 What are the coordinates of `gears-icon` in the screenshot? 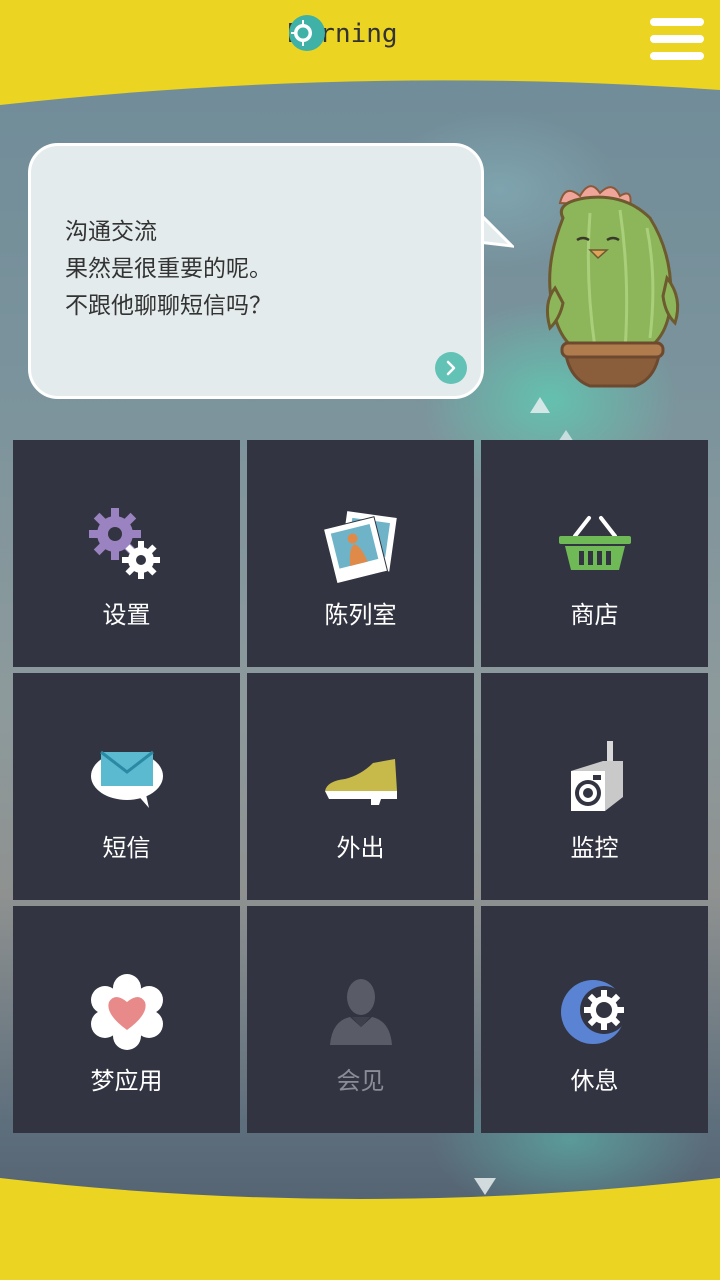 It's located at (124, 543).